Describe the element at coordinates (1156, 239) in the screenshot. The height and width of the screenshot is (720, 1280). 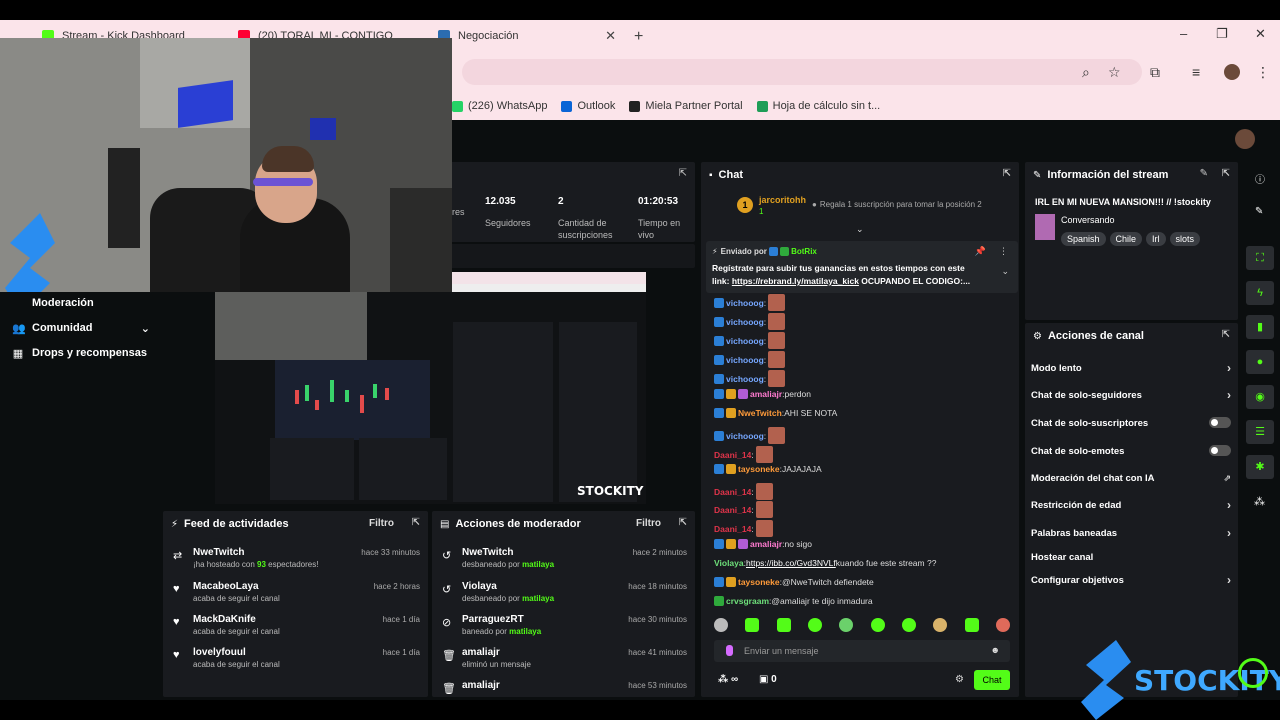
I see `tag-chip: Irl` at that location.